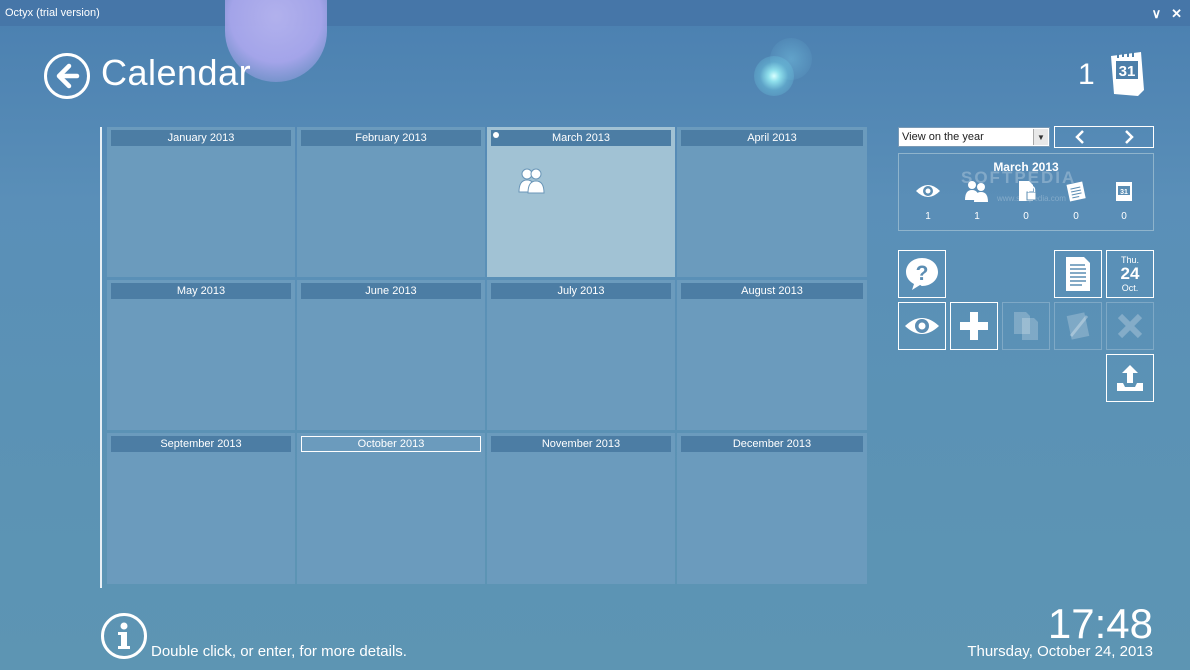 The height and width of the screenshot is (670, 1190). I want to click on today-button: Thu. 24 Oct., so click(1130, 274).